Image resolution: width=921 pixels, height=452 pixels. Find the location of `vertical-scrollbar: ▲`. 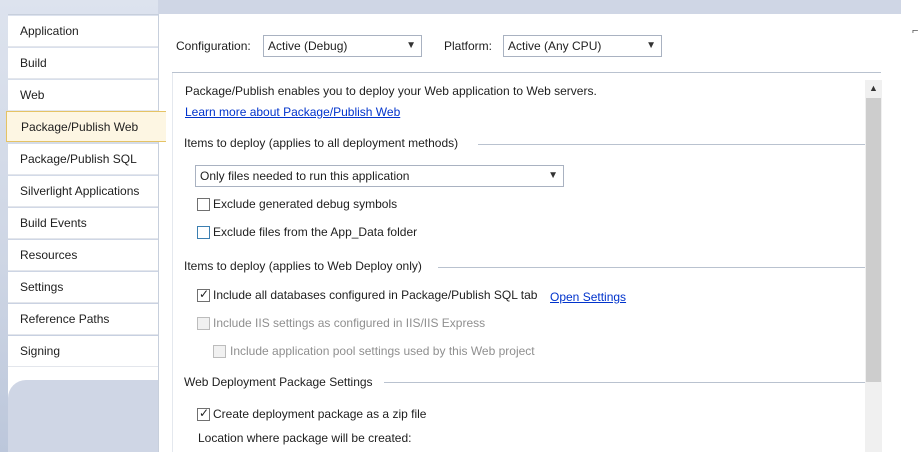

vertical-scrollbar: ▲ is located at coordinates (873, 266).